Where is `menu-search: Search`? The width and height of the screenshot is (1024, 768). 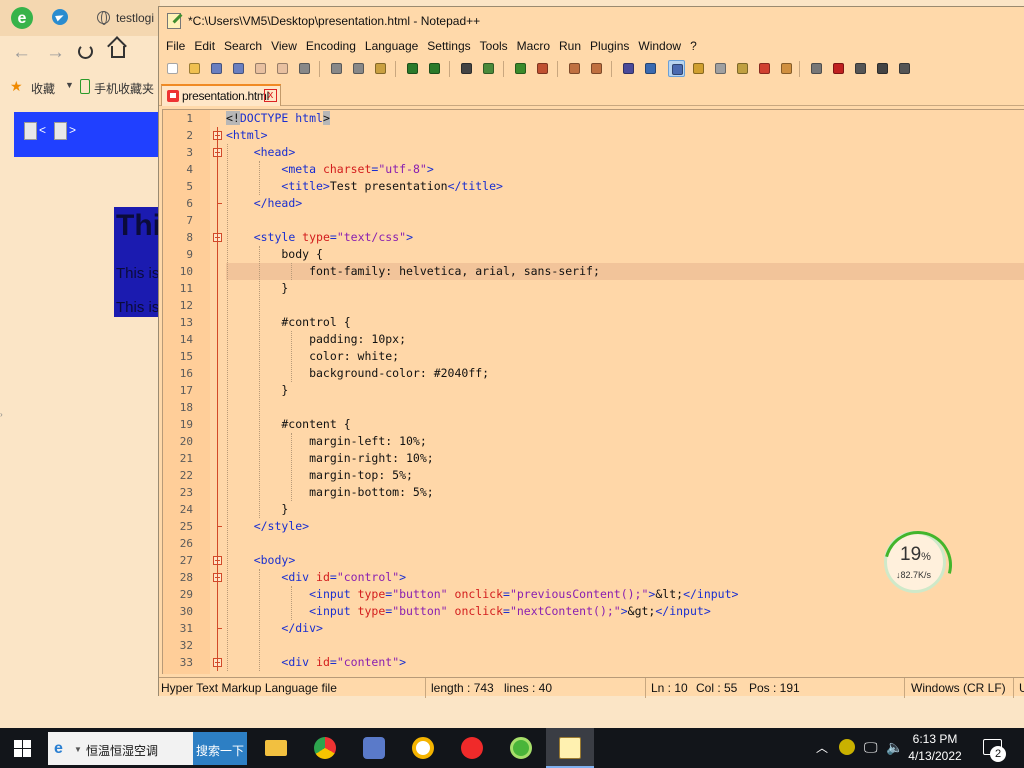 menu-search: Search is located at coordinates (246, 47).